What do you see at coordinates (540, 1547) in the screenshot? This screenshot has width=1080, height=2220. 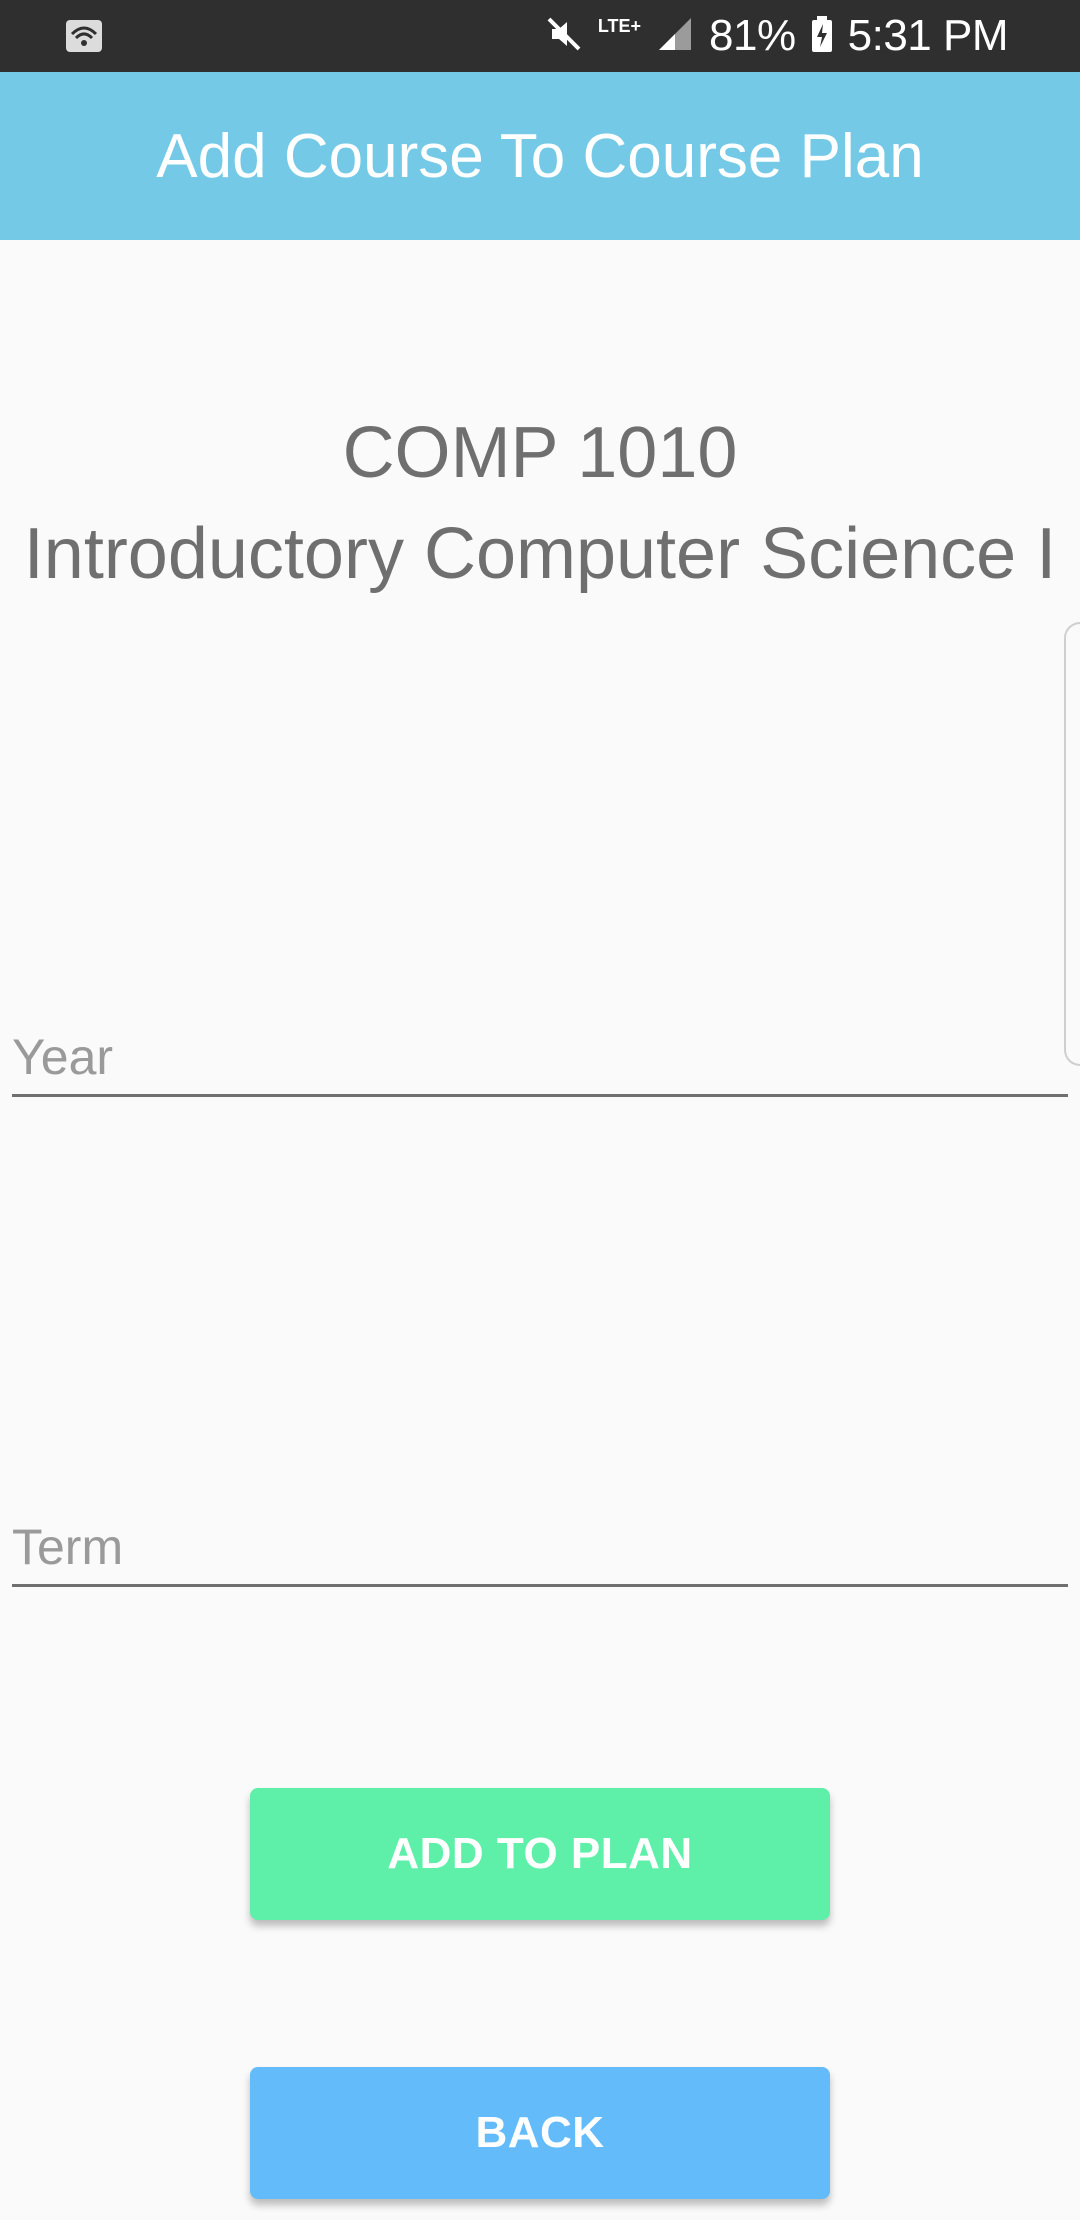 I see `term-input` at bounding box center [540, 1547].